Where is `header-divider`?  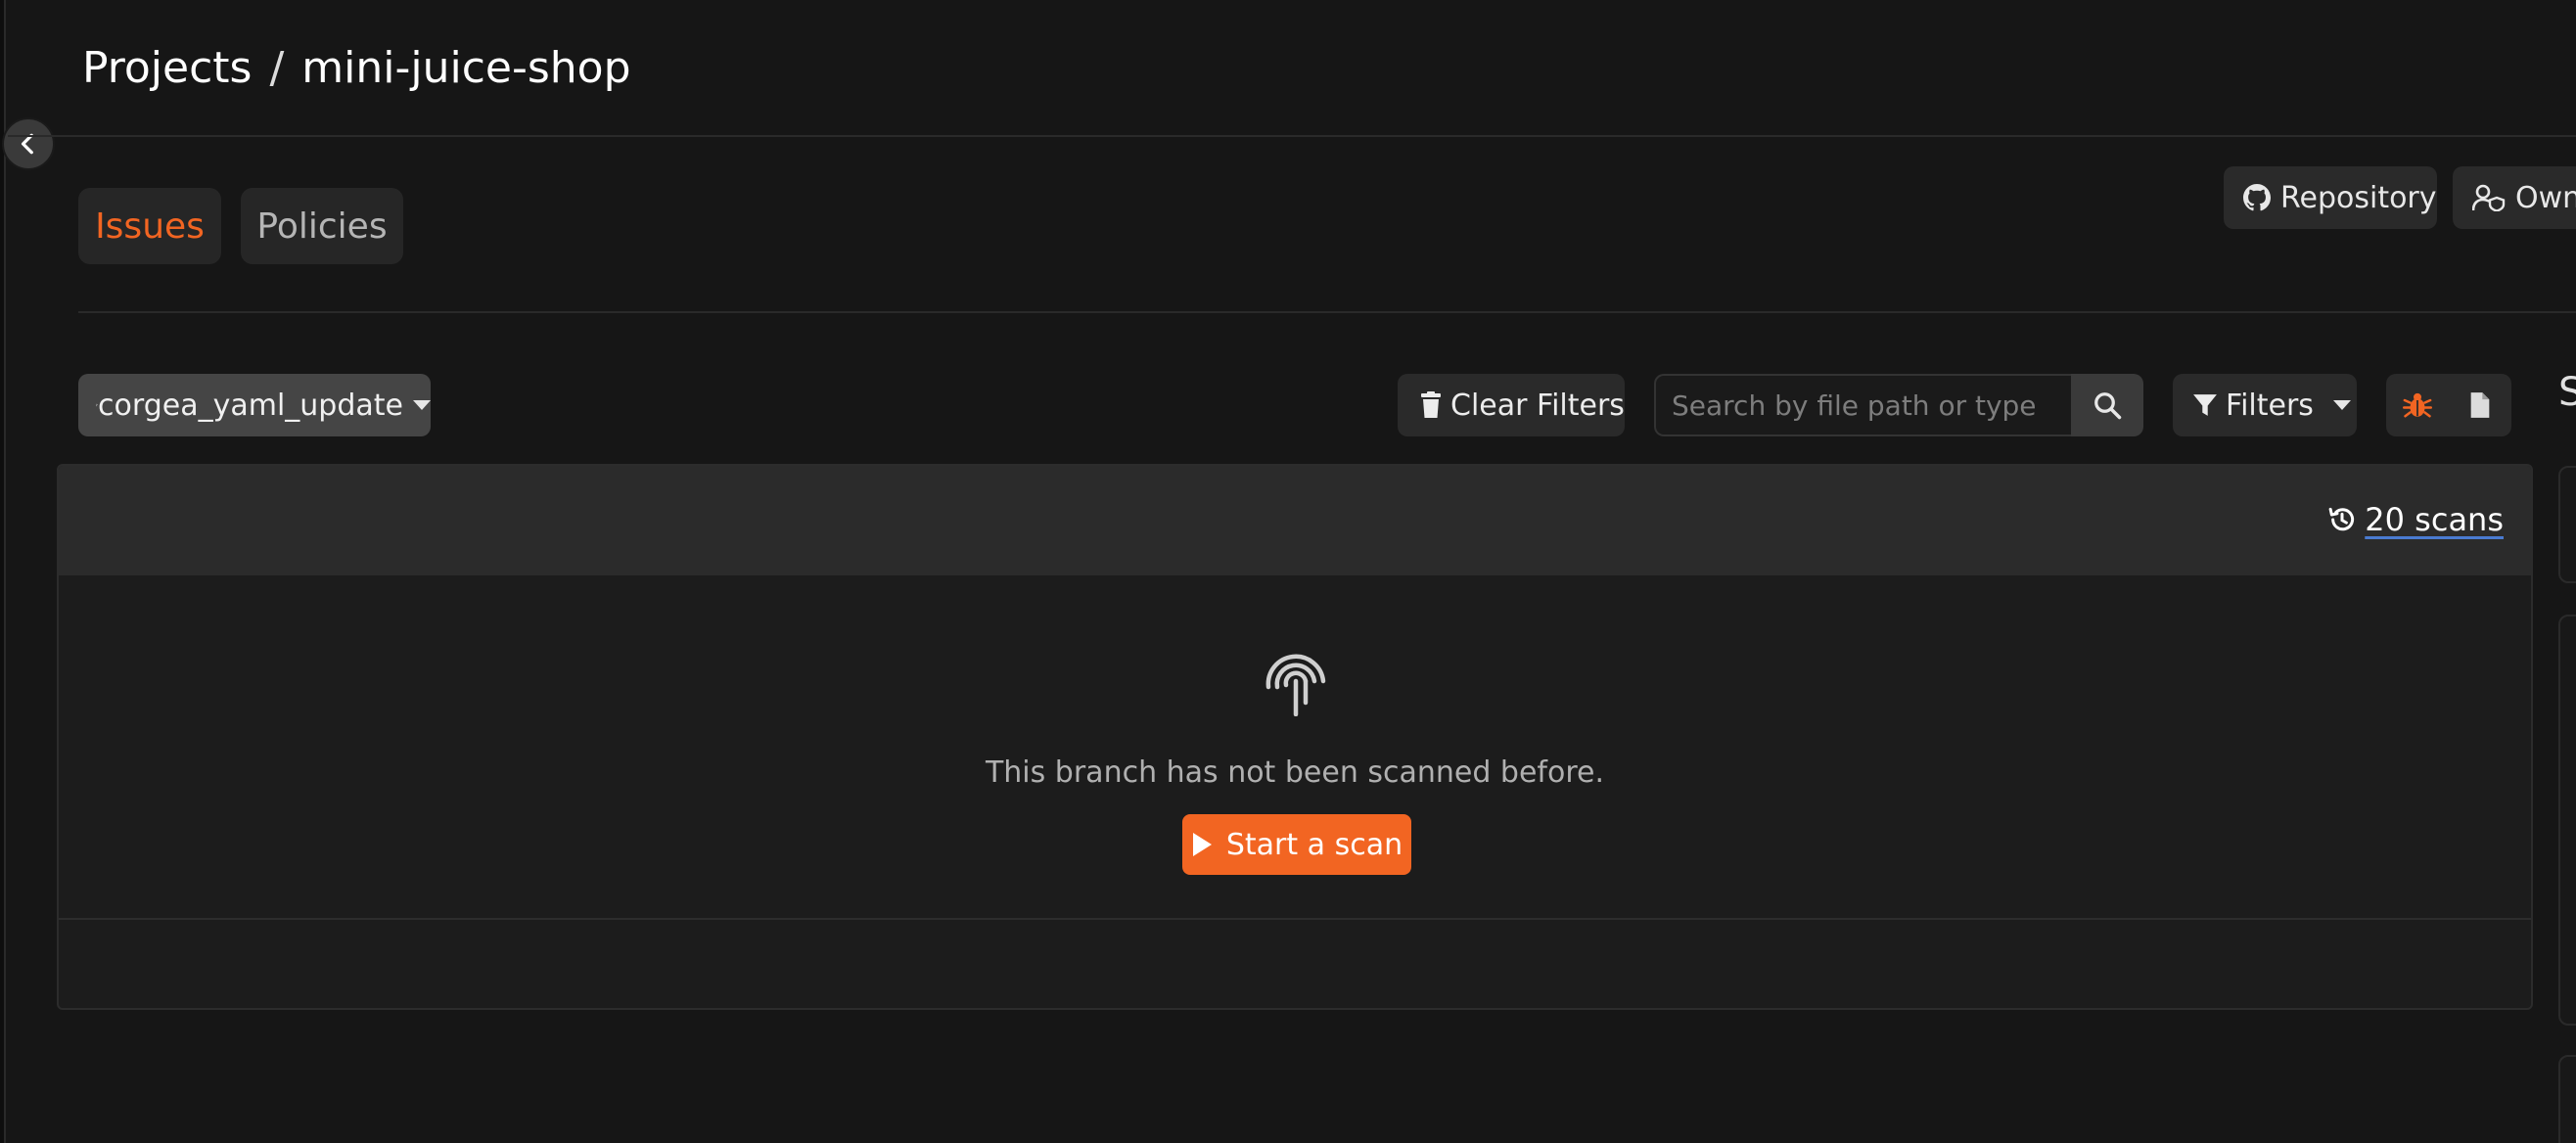
header-divider is located at coordinates (1292, 136).